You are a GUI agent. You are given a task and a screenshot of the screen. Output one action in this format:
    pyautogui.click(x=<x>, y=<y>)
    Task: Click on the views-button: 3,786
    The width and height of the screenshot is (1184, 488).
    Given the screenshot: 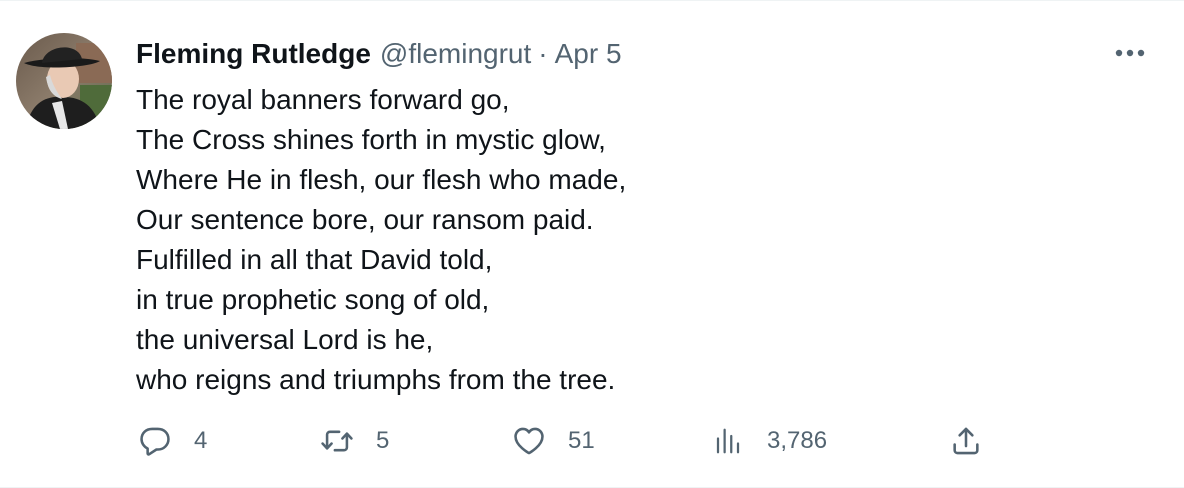 What is the action you would take?
    pyautogui.click(x=768, y=441)
    